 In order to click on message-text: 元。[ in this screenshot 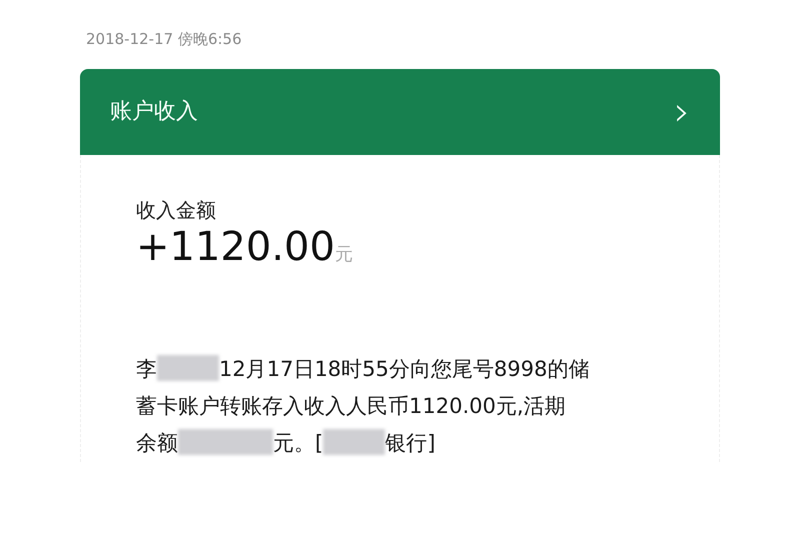, I will do `click(298, 442)`.